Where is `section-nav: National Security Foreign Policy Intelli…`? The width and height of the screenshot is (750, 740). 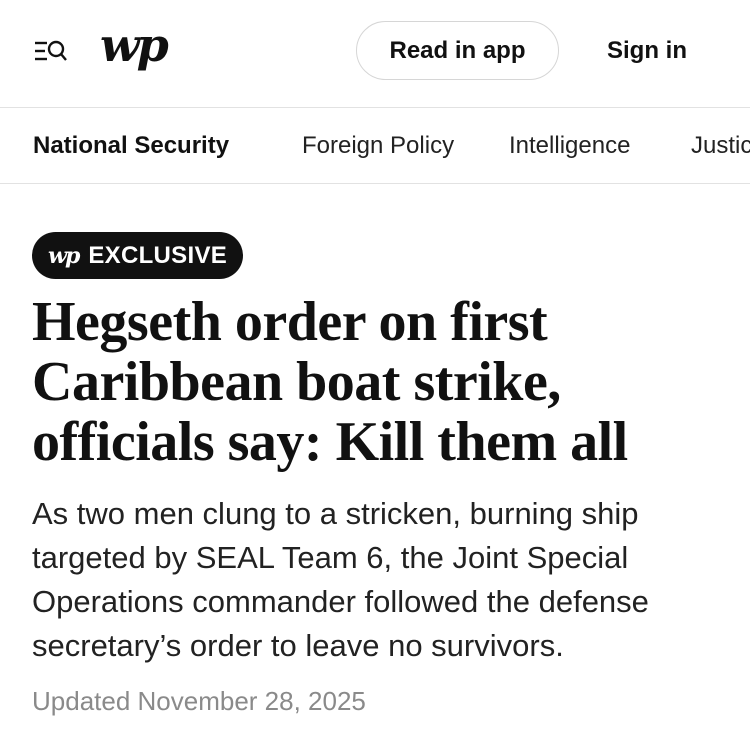
section-nav: National Security Foreign Policy Intelli… is located at coordinates (375, 146).